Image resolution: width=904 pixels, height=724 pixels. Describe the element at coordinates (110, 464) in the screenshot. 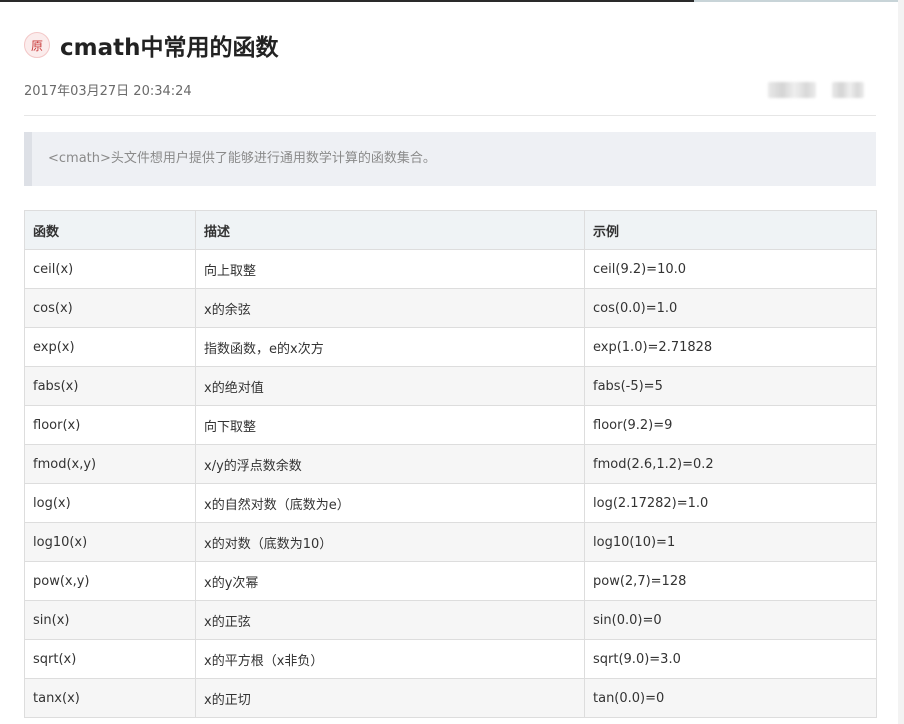

I see `function-cell: fmod(x,y)` at that location.